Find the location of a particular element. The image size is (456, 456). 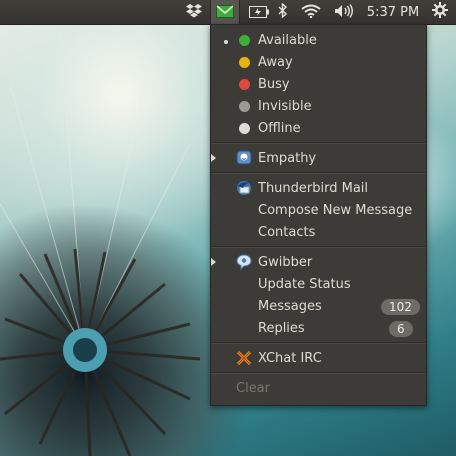

volume-icon is located at coordinates (344, 12).